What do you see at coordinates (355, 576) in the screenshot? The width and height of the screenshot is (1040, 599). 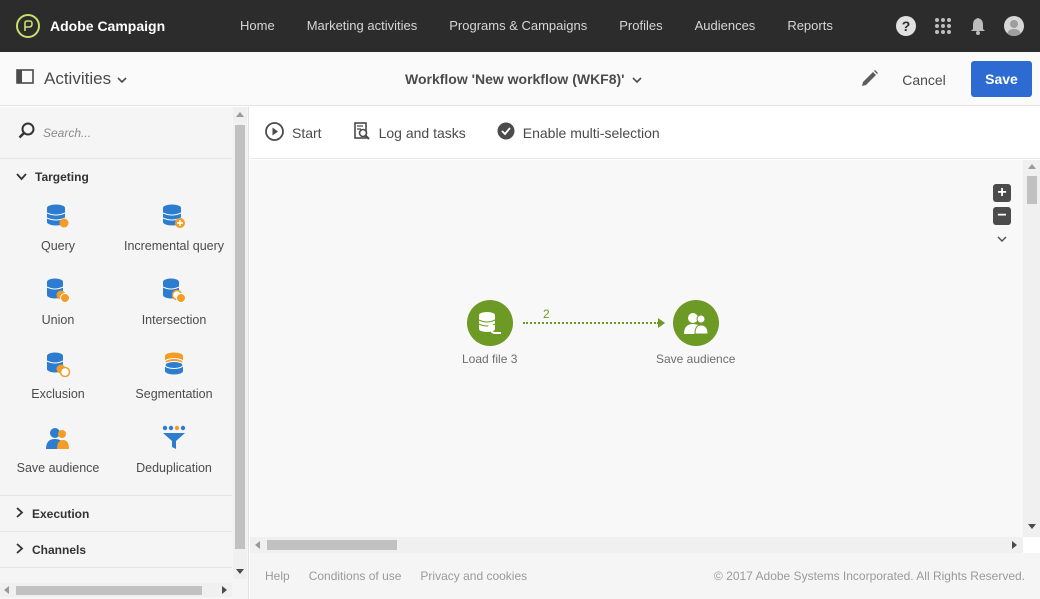 I see `footer-terms-link: Conditions of use` at bounding box center [355, 576].